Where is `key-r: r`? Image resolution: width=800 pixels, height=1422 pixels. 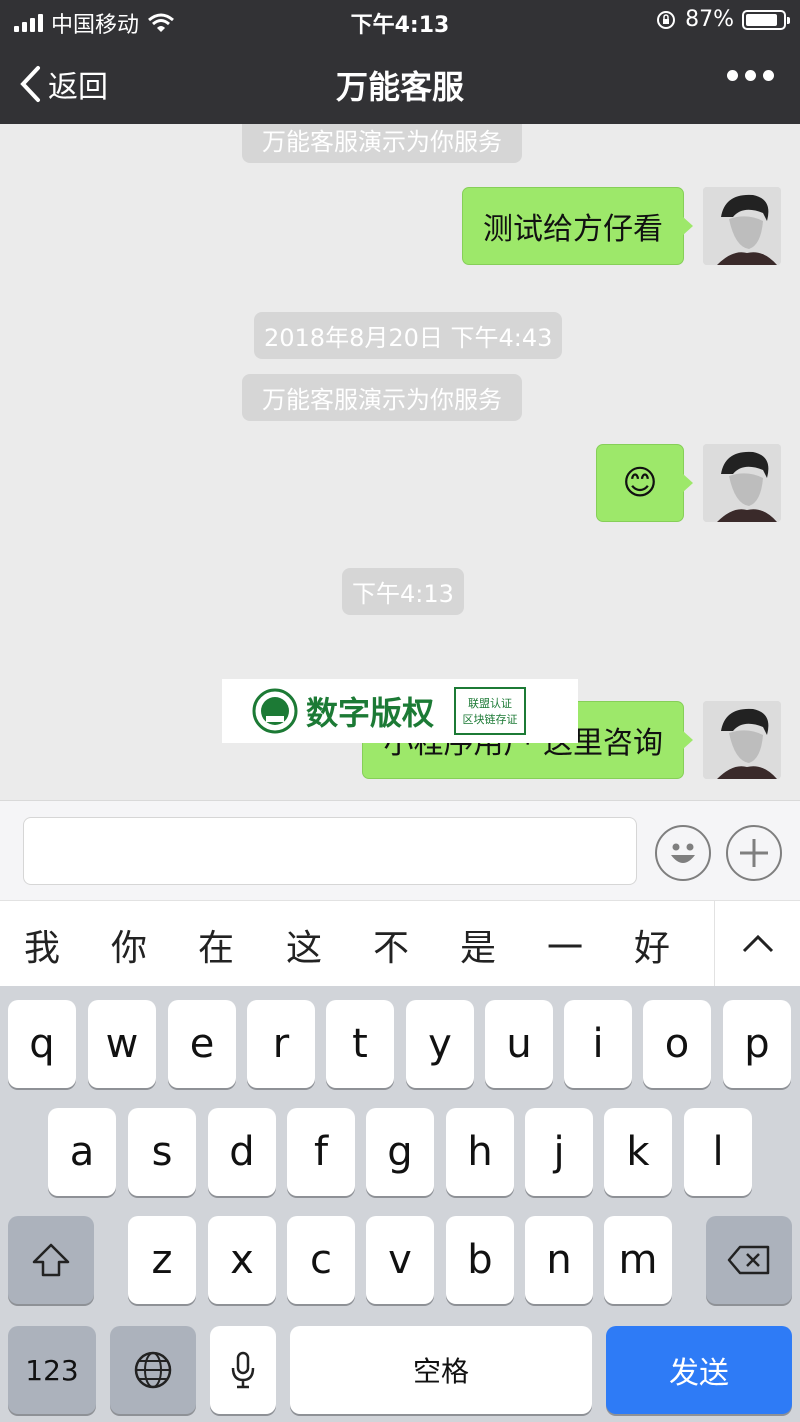 key-r: r is located at coordinates (281, 1044).